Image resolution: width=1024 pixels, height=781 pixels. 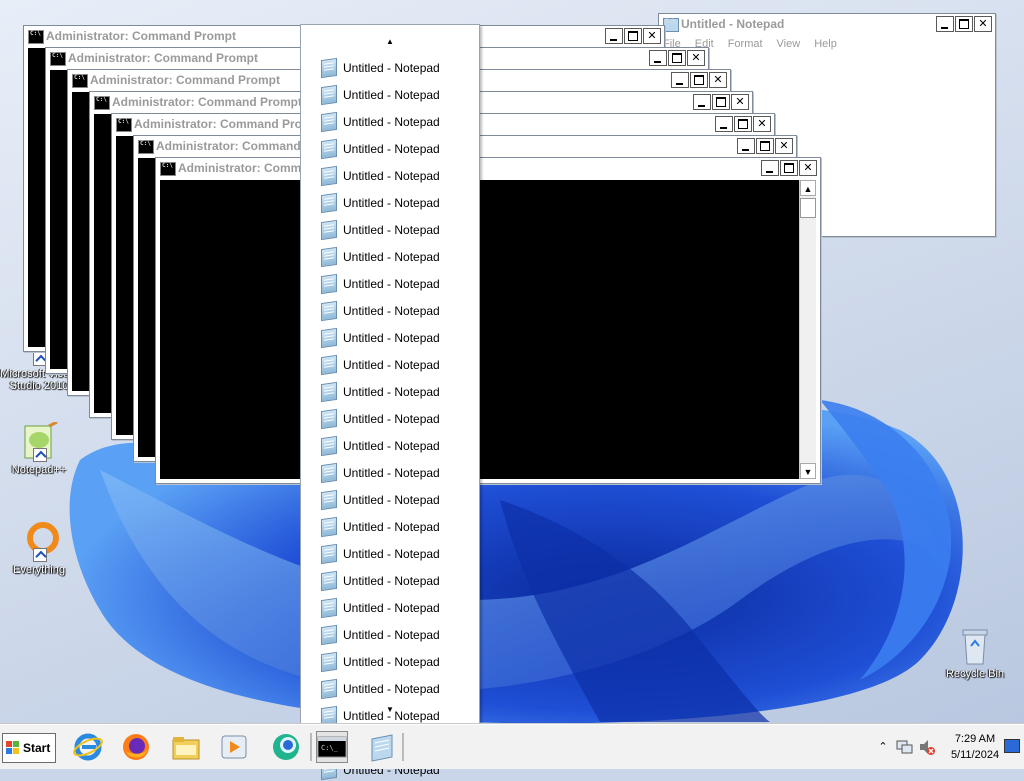 What do you see at coordinates (229, 124) in the screenshot?
I see `cmd-title: Administrator: Command Prompt` at bounding box center [229, 124].